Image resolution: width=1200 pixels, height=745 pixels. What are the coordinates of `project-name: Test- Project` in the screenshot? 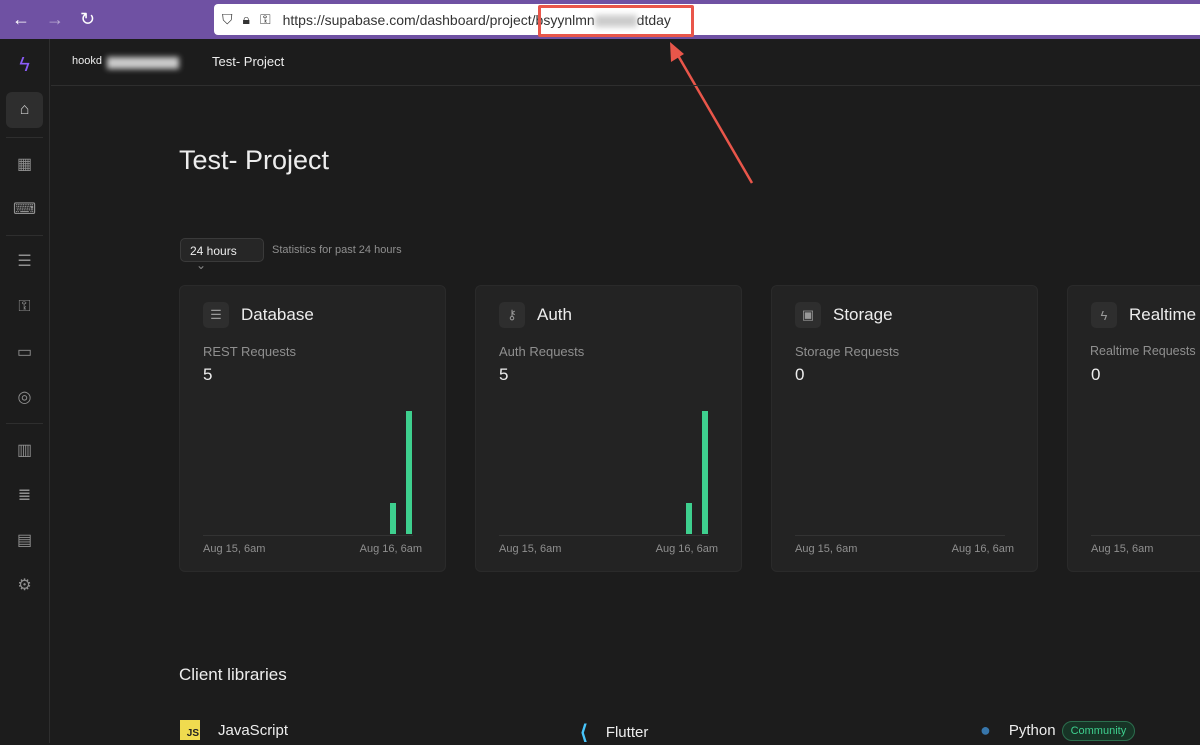 It's located at (248, 61).